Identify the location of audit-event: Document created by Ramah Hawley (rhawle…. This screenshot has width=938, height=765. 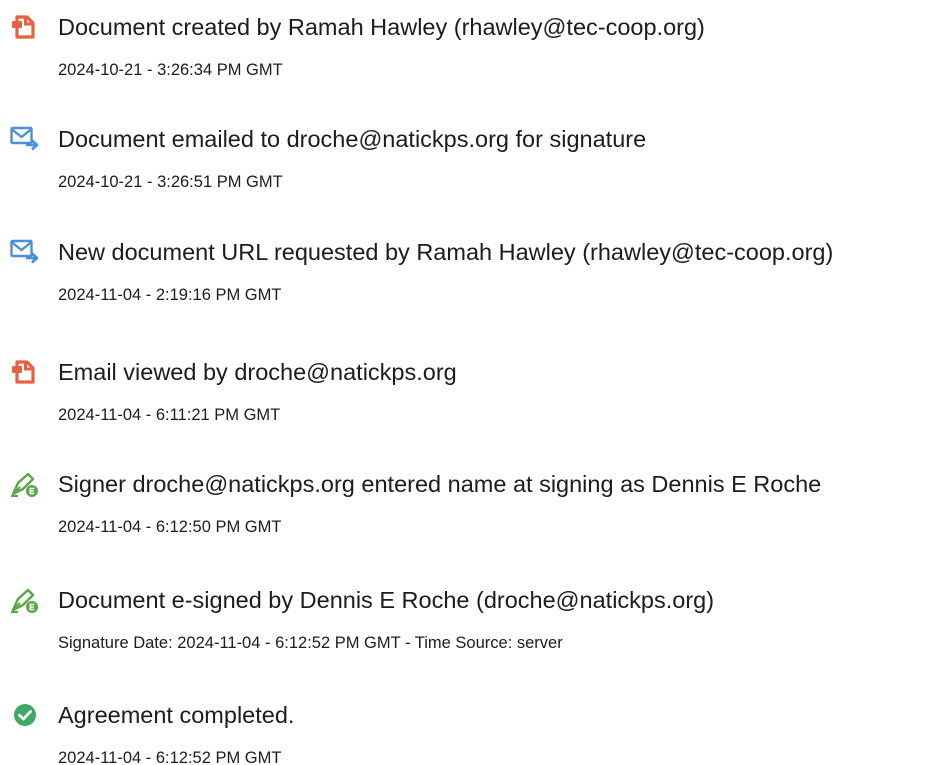
(469, 57).